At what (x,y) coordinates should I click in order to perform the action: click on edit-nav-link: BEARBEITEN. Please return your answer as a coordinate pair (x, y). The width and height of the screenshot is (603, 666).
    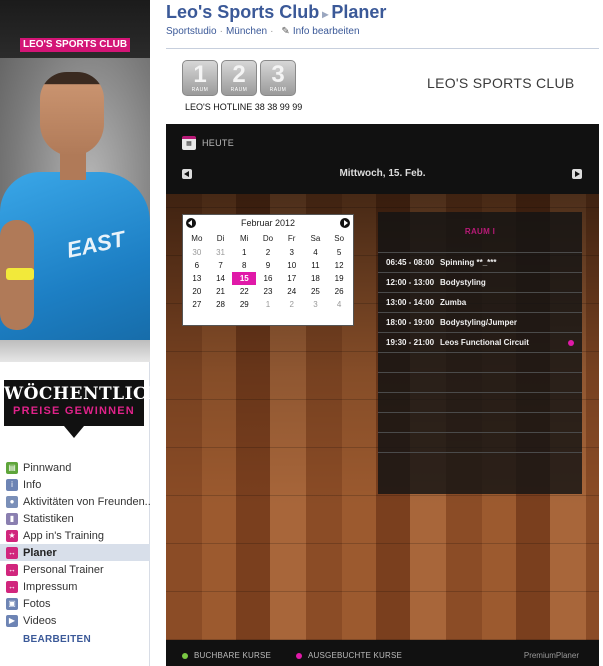
    Looking at the image, I should click on (57, 639).